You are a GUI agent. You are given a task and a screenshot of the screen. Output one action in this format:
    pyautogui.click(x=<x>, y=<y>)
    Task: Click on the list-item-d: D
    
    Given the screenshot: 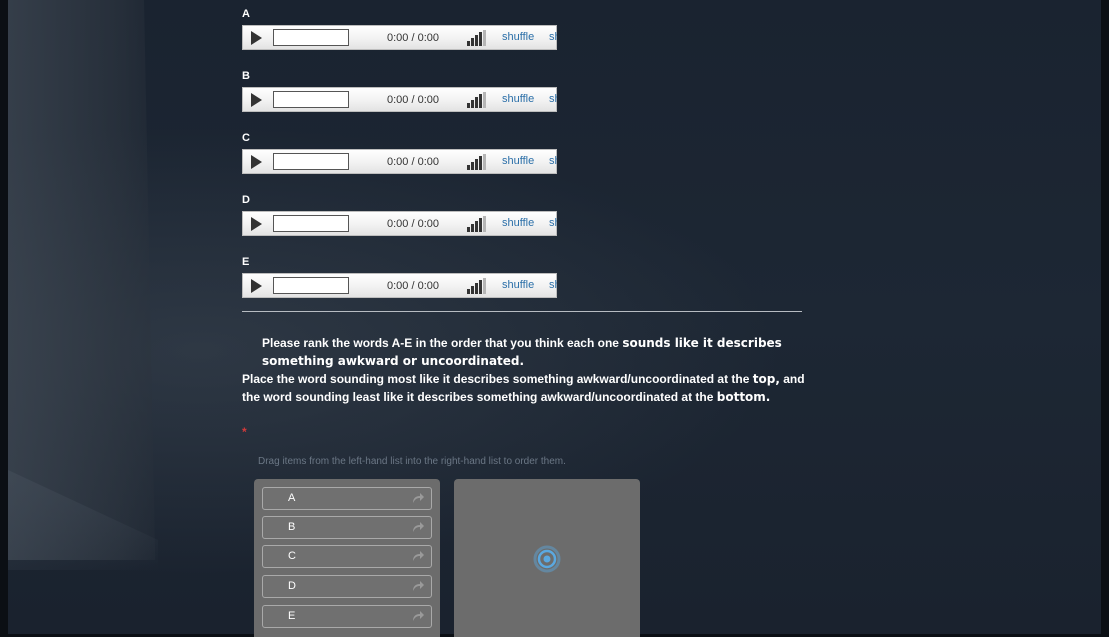 What is the action you would take?
    pyautogui.click(x=347, y=586)
    